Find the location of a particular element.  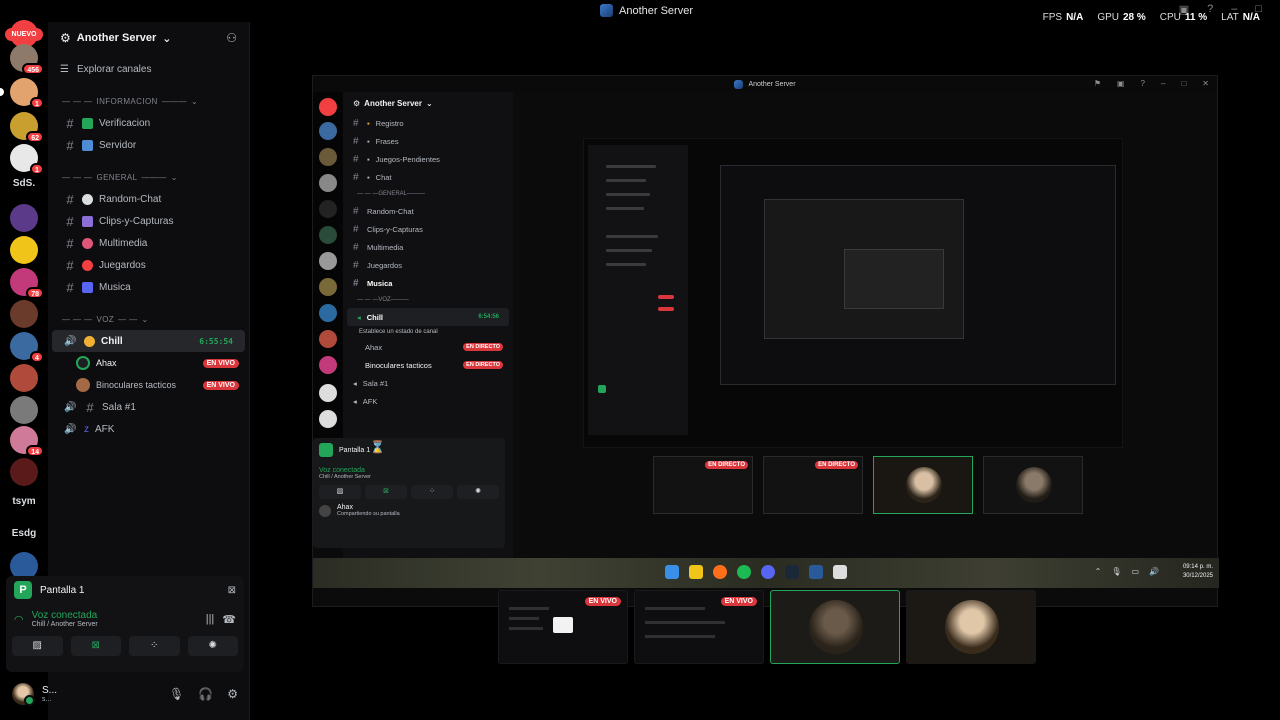

voice-user: Ahax EN VIVO is located at coordinates (148, 363).